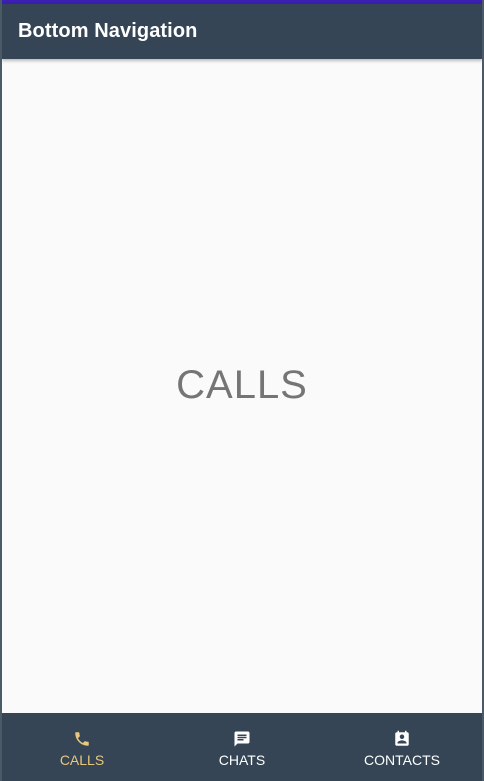 The height and width of the screenshot is (781, 484). What do you see at coordinates (82, 760) in the screenshot?
I see `nav-label-calls: CALLS` at bounding box center [82, 760].